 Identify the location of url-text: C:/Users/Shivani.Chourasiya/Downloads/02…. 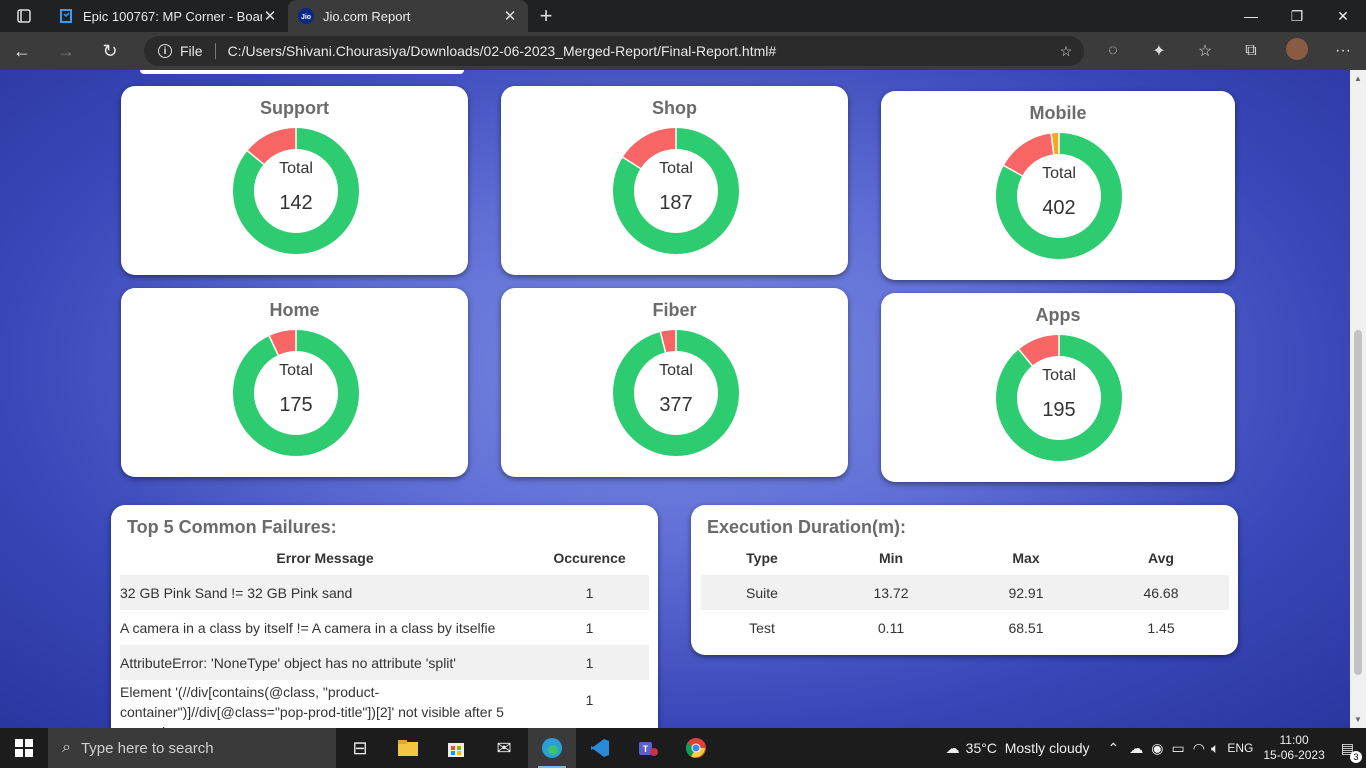
(638, 51).